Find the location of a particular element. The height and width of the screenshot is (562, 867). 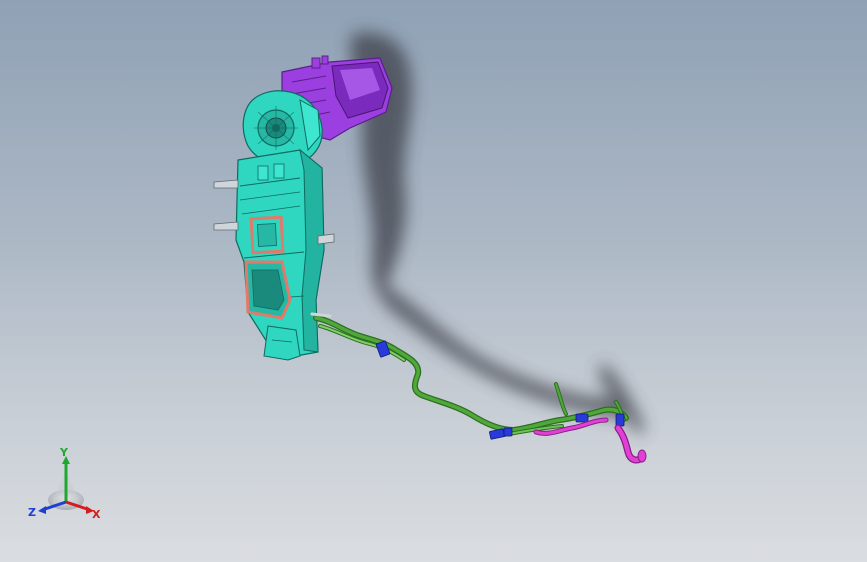

y-axis-label: Y is located at coordinates (64, 453).